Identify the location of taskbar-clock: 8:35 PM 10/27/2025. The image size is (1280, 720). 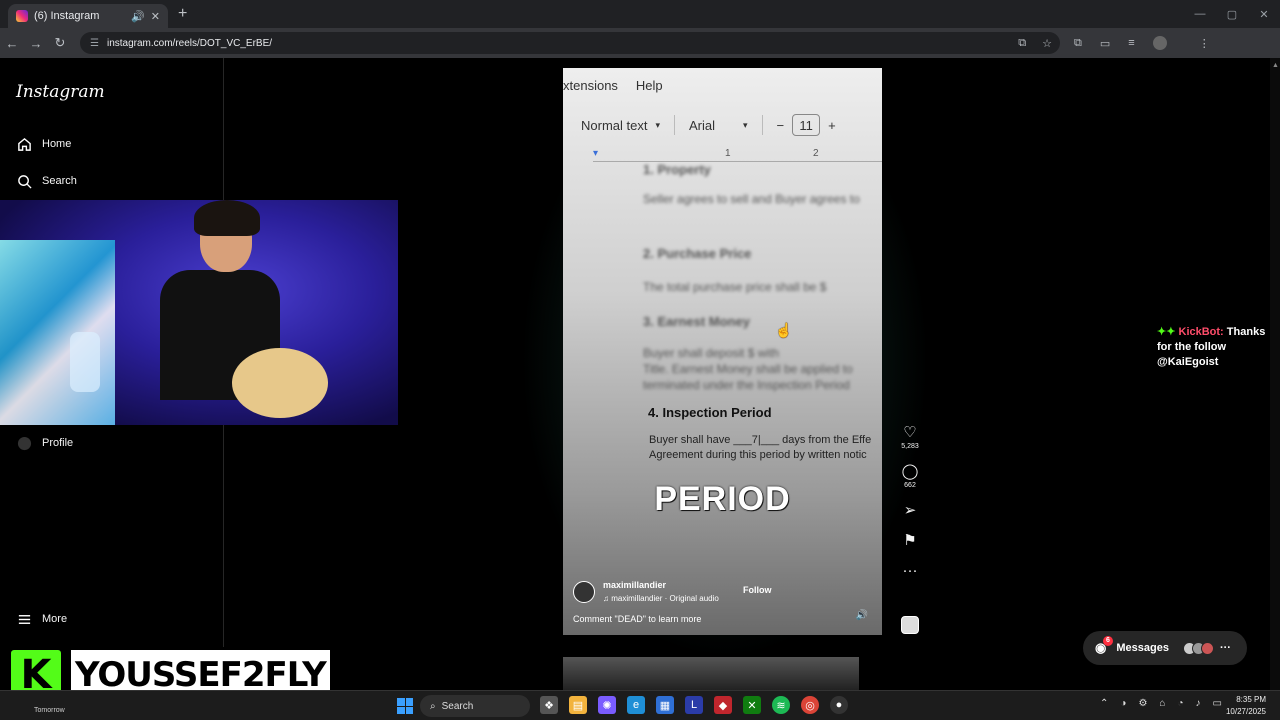
(1246, 706).